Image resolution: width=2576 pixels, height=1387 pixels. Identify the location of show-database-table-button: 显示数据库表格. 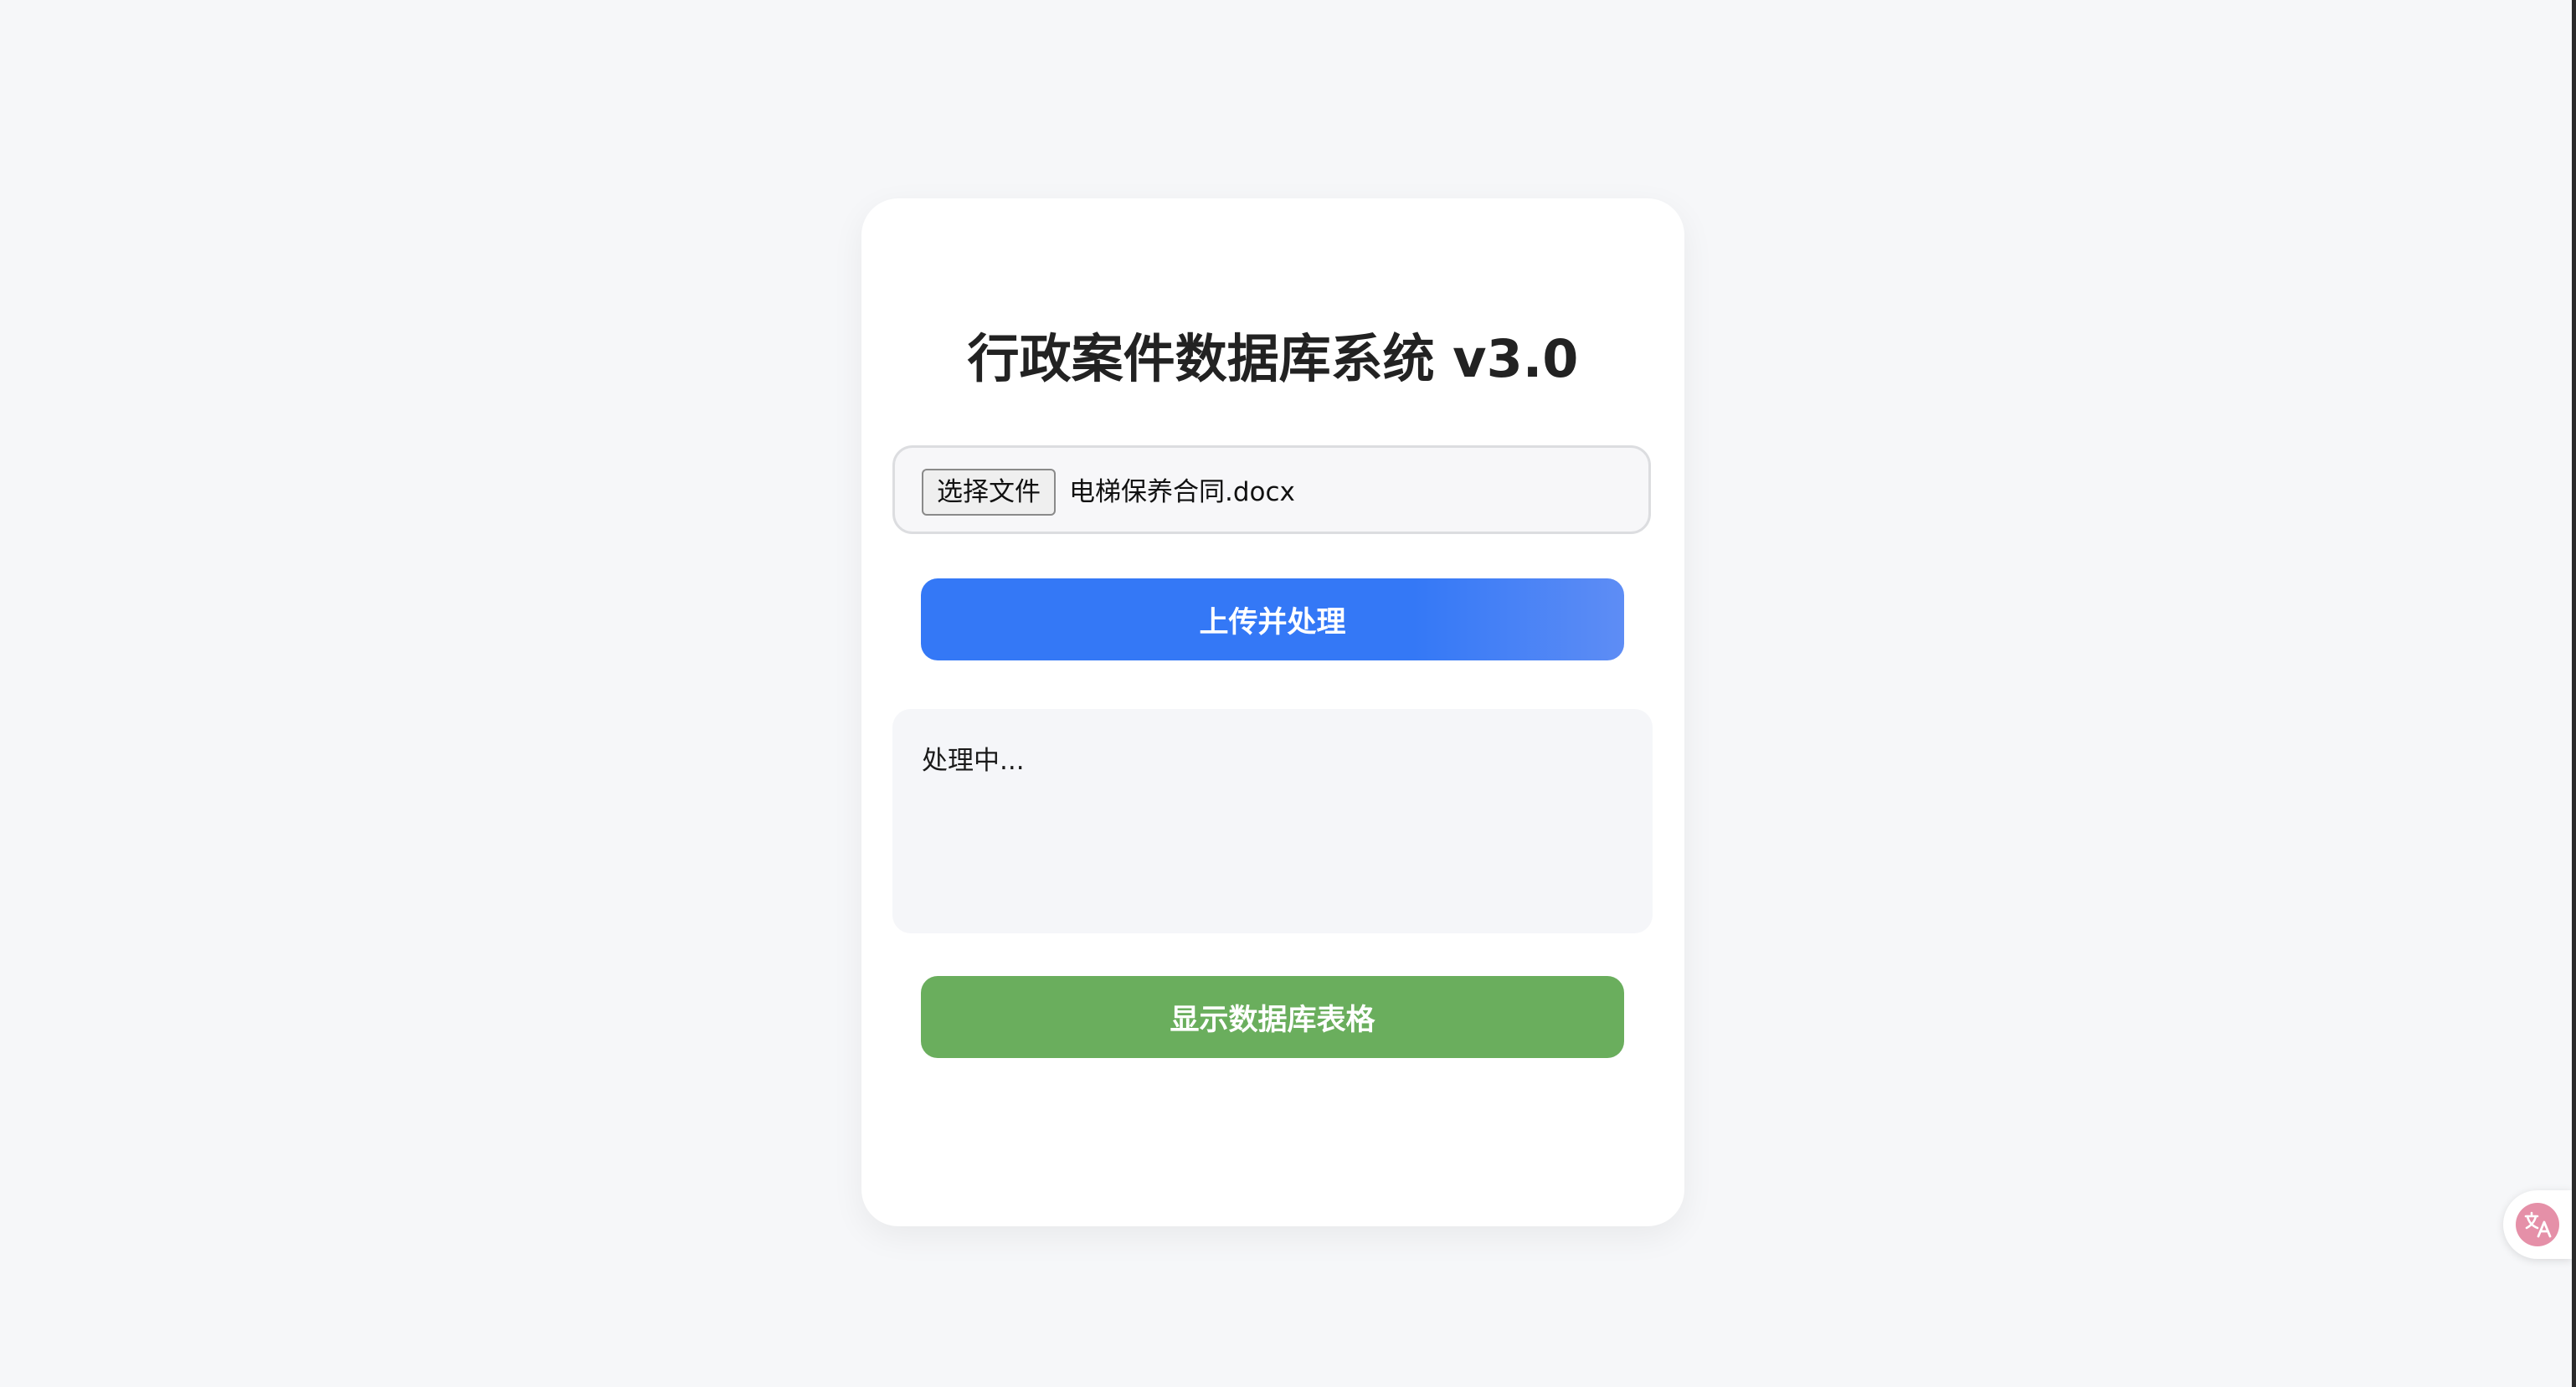
(1272, 1017).